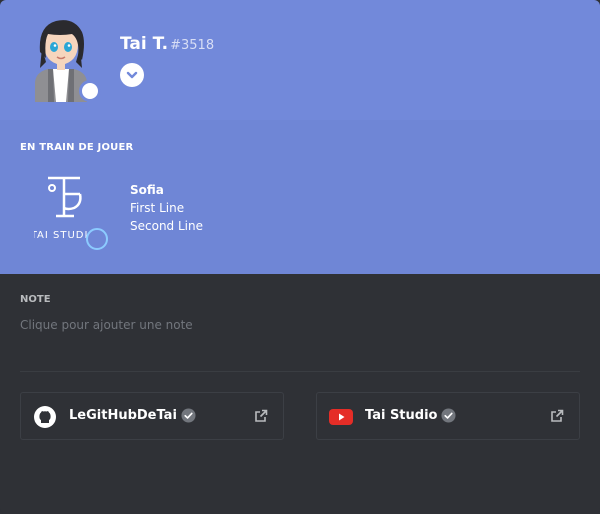 Image resolution: width=600 pixels, height=514 pixels. What do you see at coordinates (341, 417) in the screenshot?
I see `youtube-icon` at bounding box center [341, 417].